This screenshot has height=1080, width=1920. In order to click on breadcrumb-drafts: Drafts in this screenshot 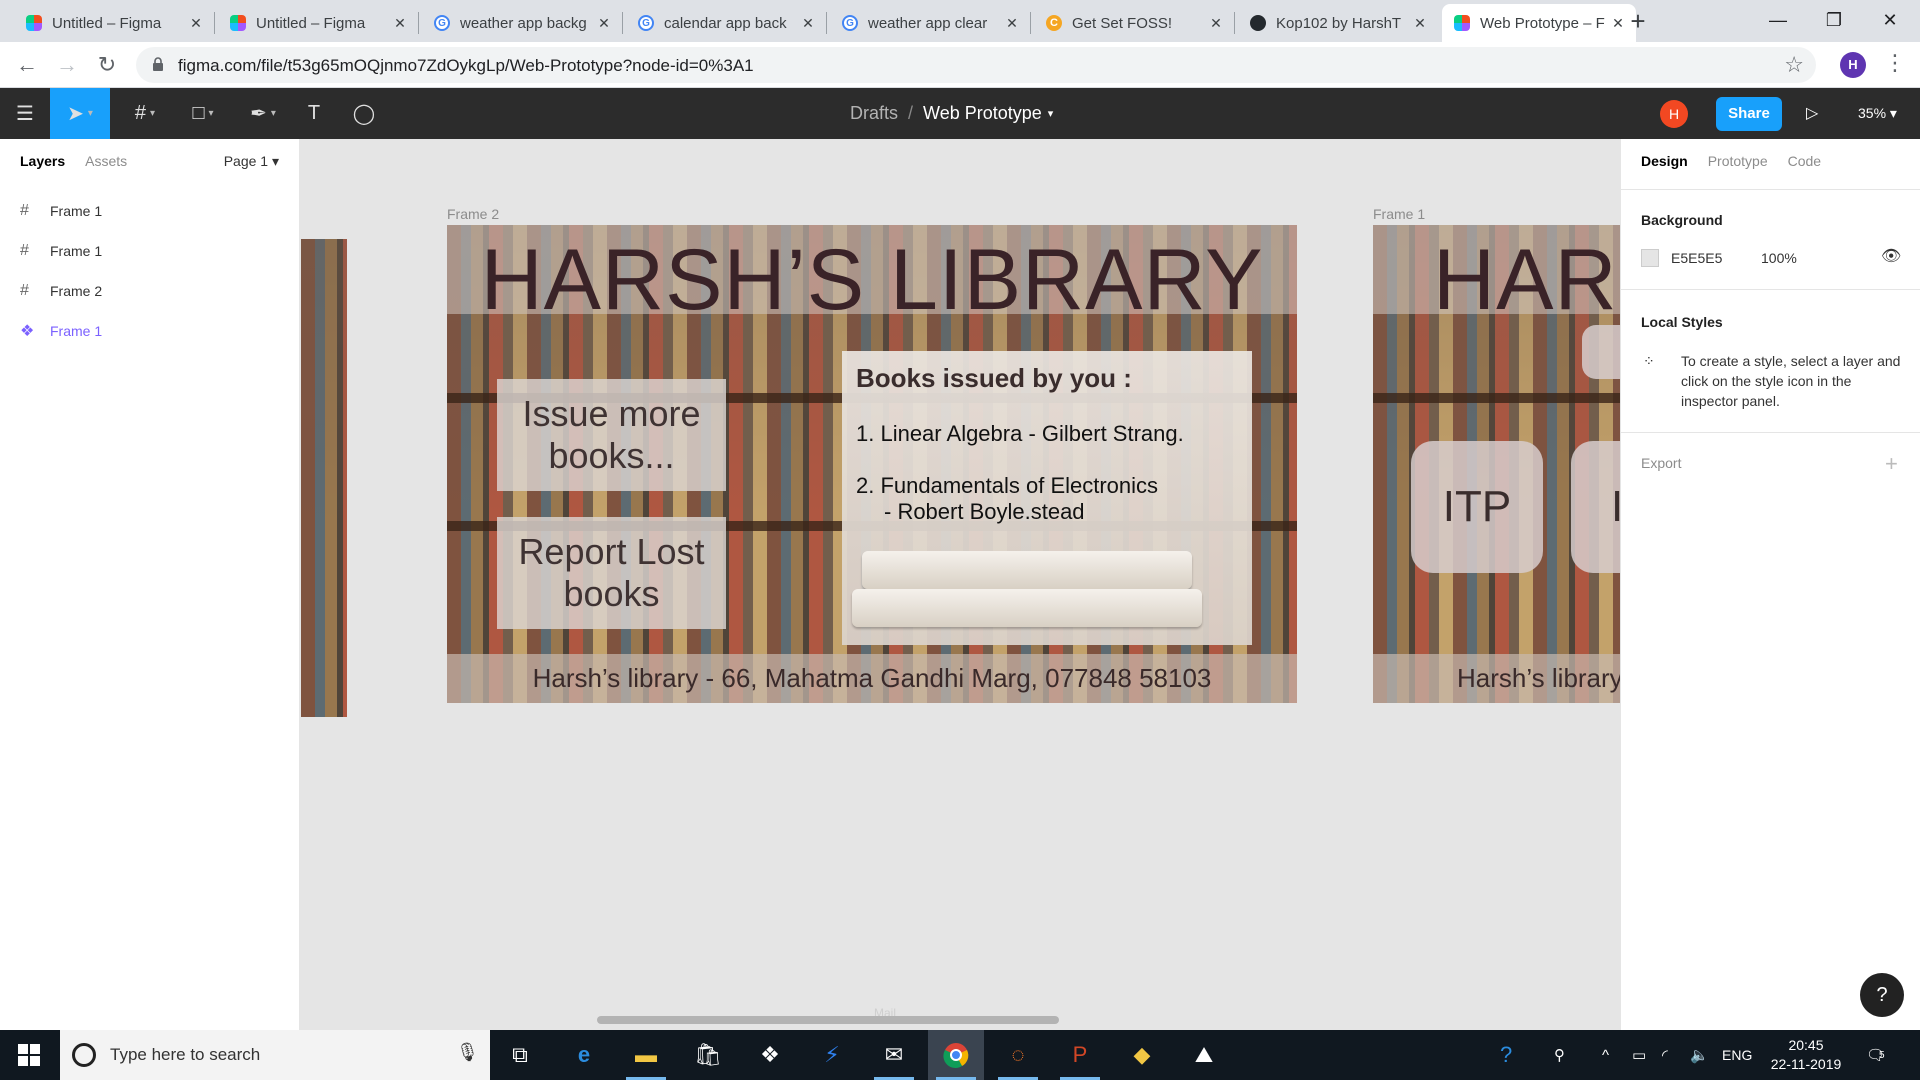, I will do `click(874, 113)`.